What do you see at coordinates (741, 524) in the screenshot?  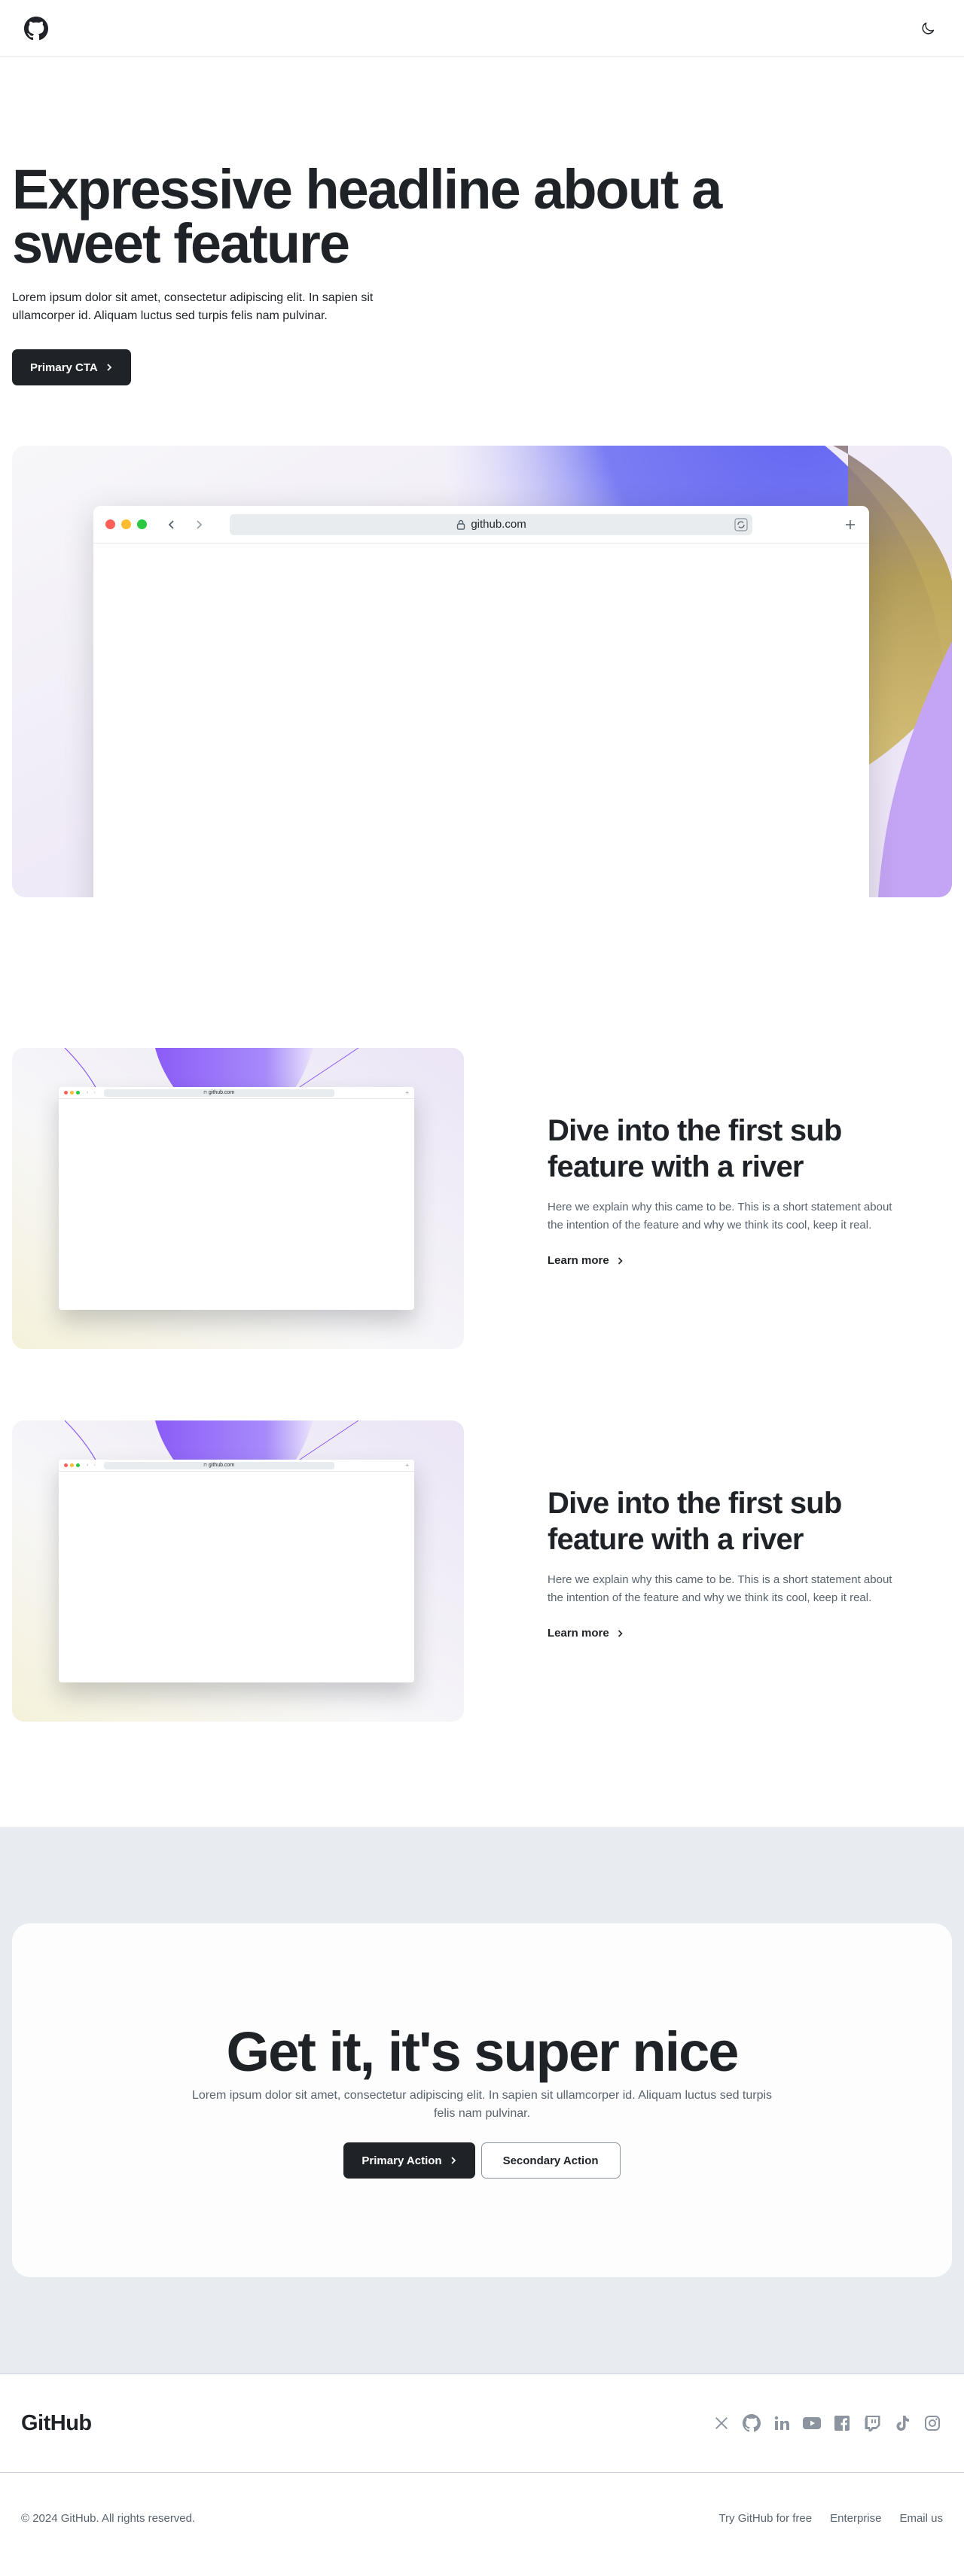 I see `reload-icon` at bounding box center [741, 524].